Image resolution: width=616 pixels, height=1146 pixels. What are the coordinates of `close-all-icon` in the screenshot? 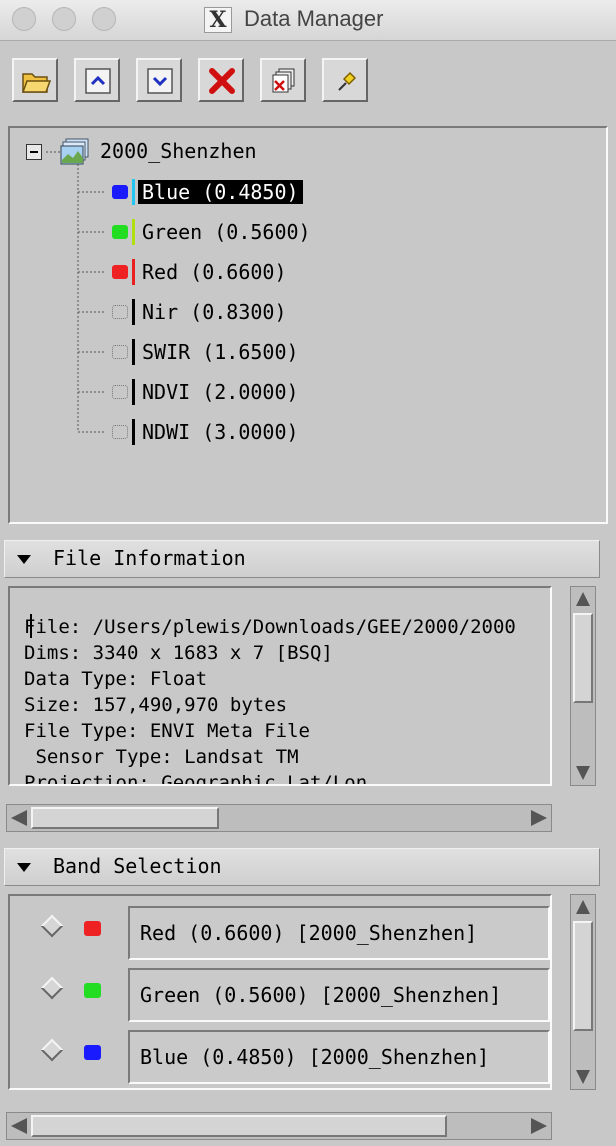 It's located at (283, 80).